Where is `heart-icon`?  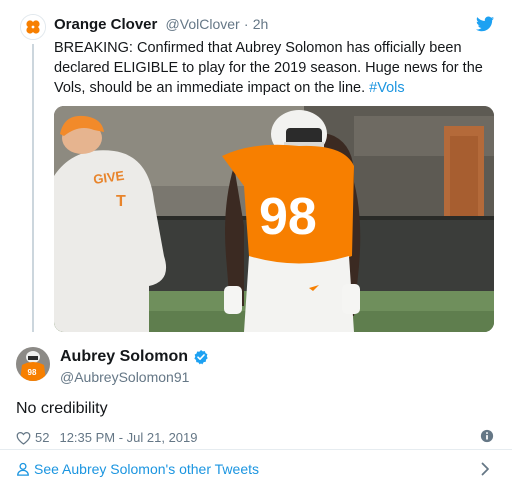 heart-icon is located at coordinates (23, 438).